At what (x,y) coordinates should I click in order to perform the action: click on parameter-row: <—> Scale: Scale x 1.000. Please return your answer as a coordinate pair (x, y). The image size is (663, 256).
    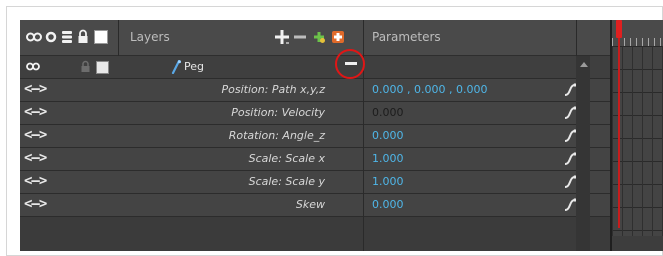
    Looking at the image, I should click on (320, 158).